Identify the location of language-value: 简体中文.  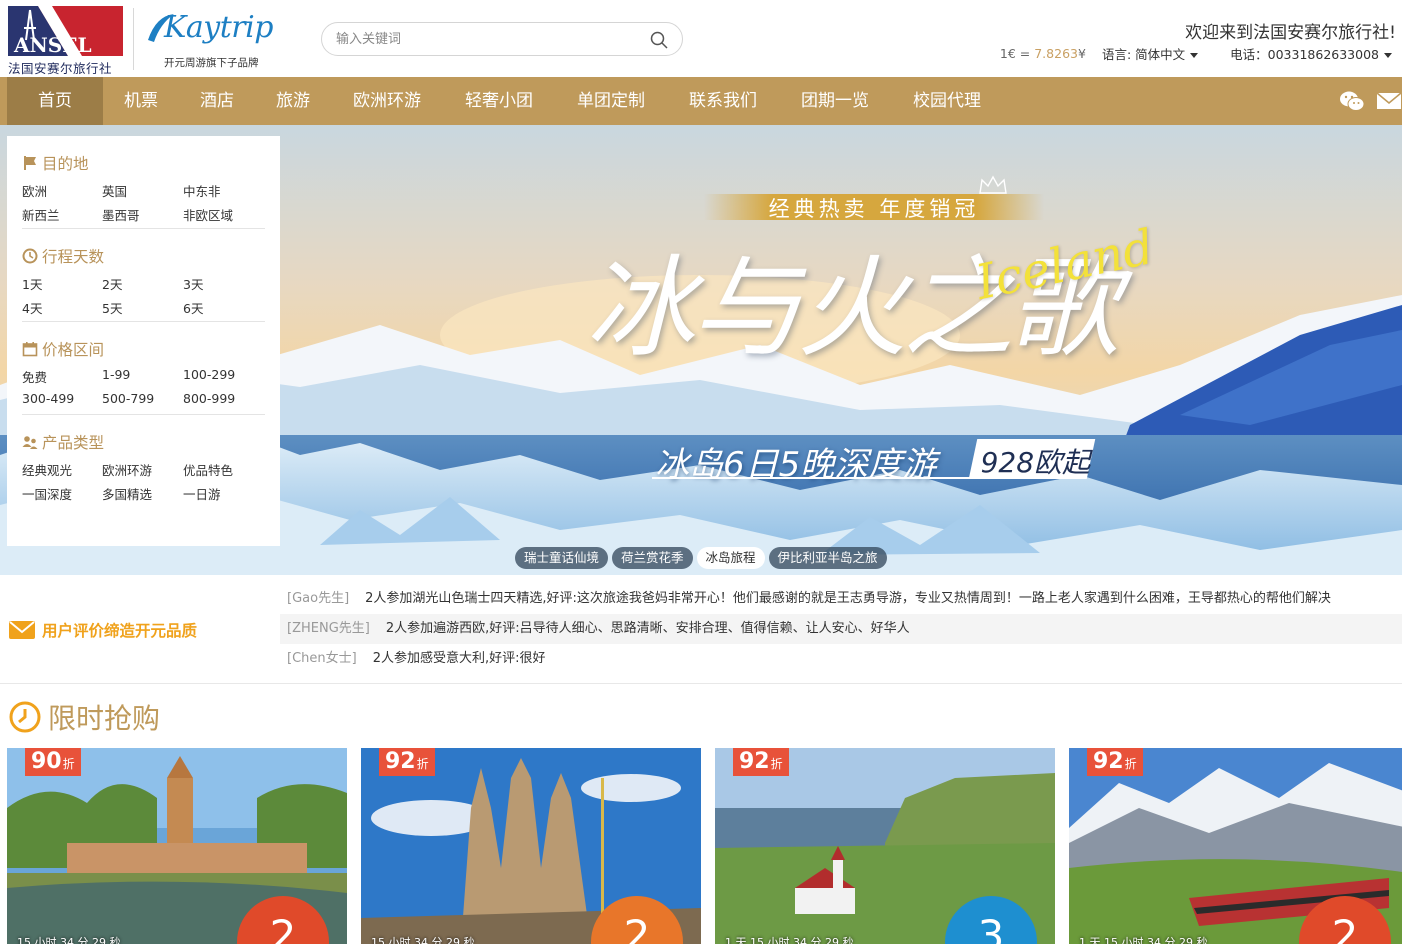
(1160, 54).